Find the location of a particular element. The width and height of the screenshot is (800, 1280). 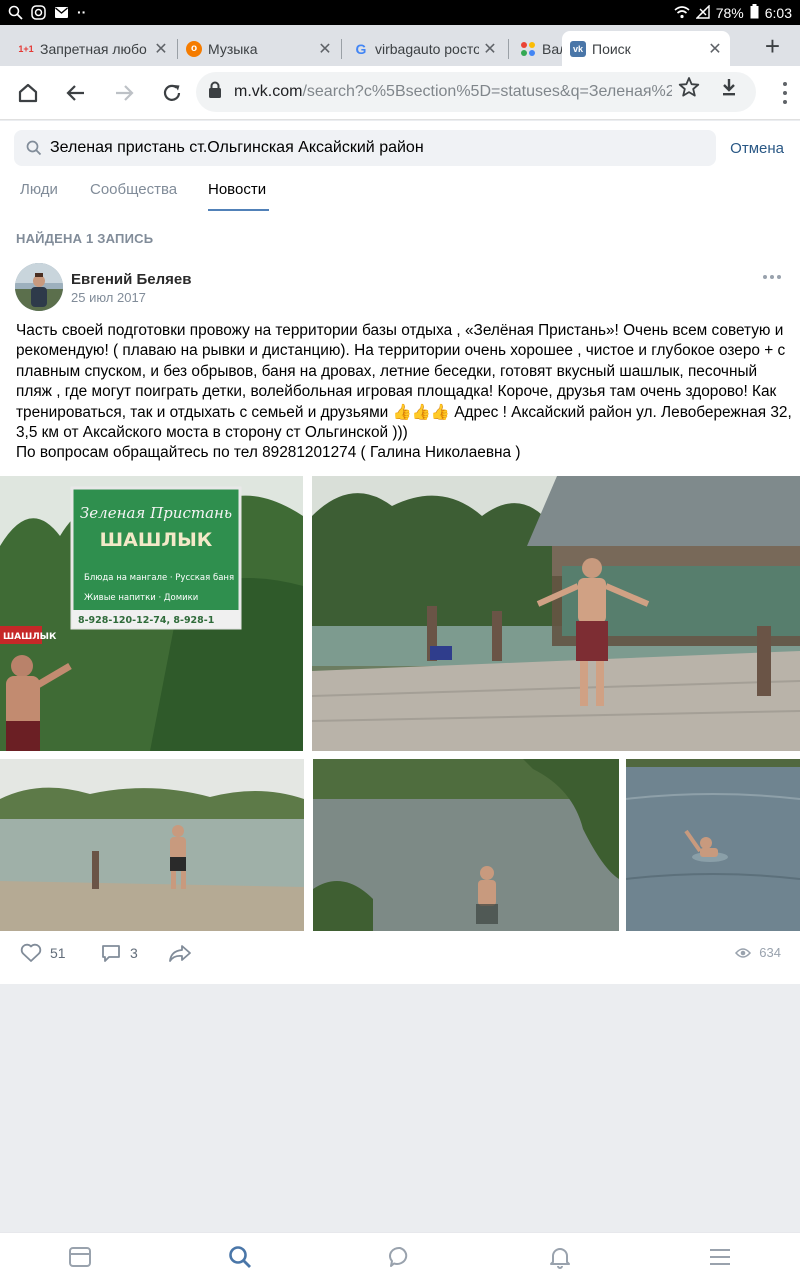

reload-button is located at coordinates (172, 93).